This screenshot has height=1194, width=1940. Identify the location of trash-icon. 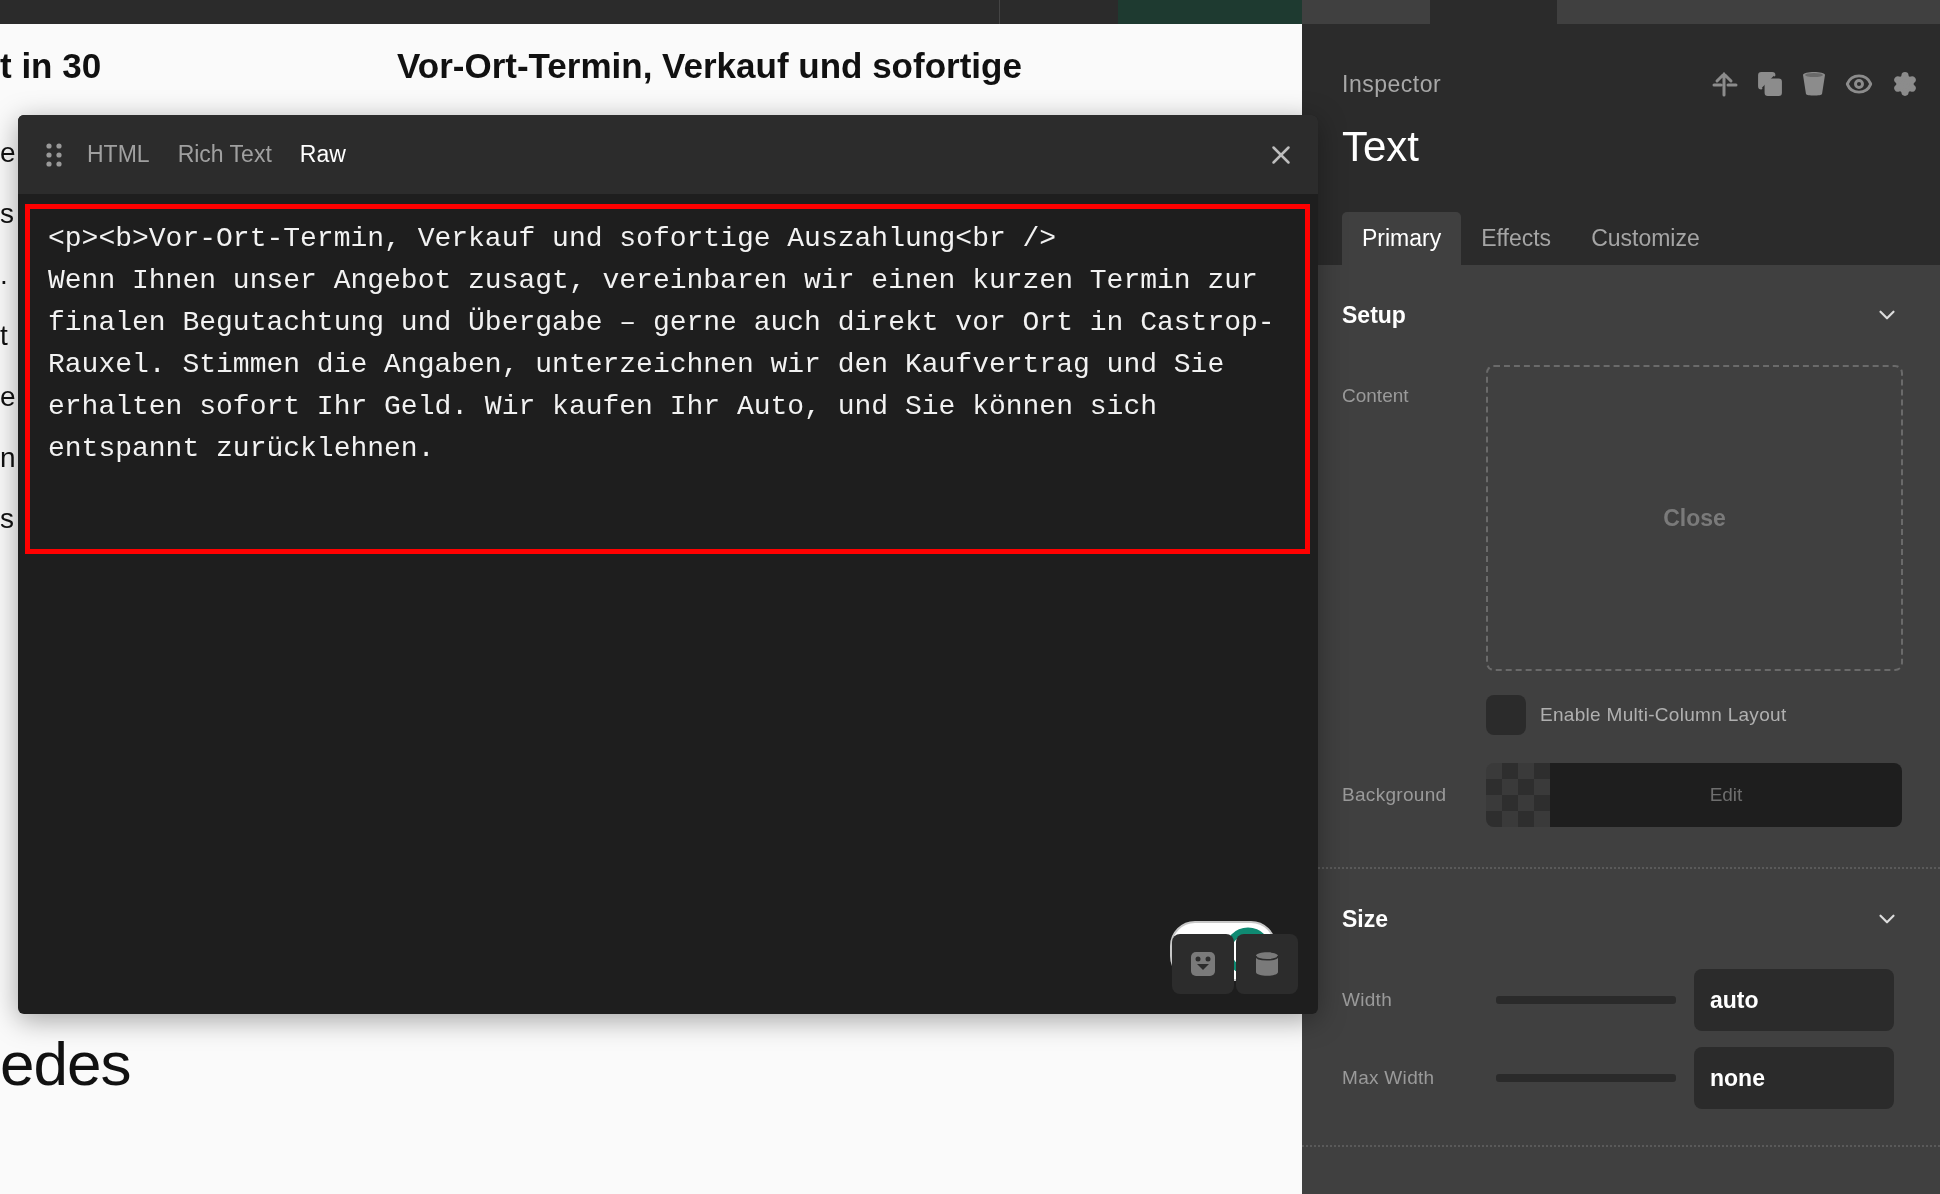
(1814, 84).